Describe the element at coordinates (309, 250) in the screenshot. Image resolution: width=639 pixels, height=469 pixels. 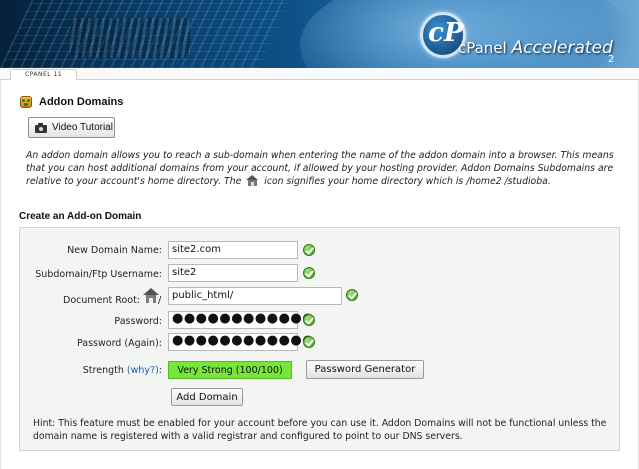
I see `new-domain-check-icon` at that location.